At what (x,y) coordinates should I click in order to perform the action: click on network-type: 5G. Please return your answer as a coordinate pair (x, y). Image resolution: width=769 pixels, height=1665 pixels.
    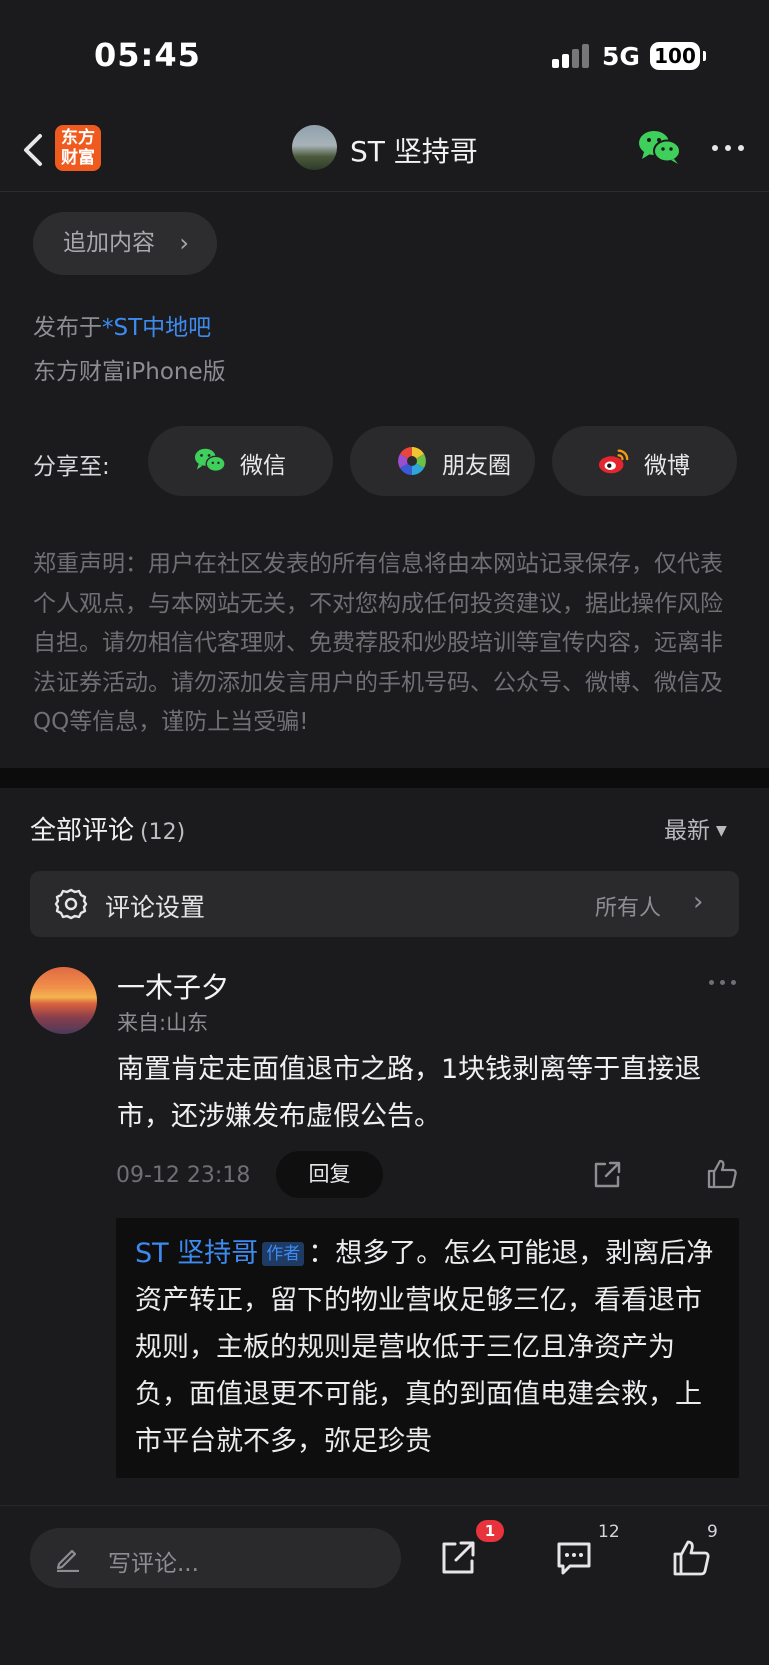
    Looking at the image, I should click on (621, 56).